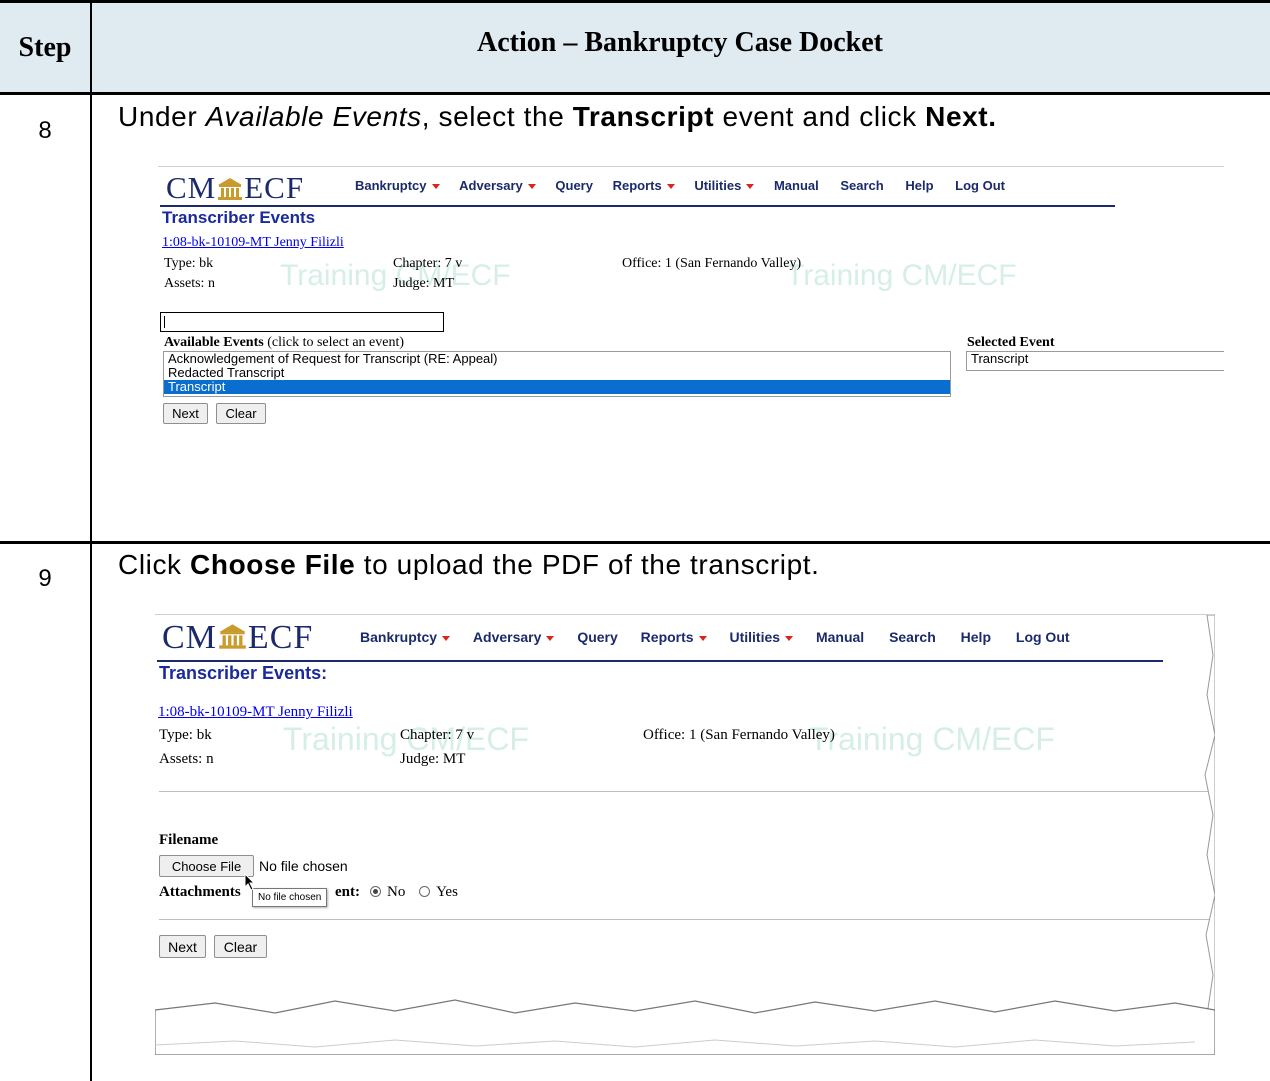 This screenshot has width=1270, height=1081. Describe the element at coordinates (397, 185) in the screenshot. I see `menu-bankruptcy: Bankruptcy` at that location.